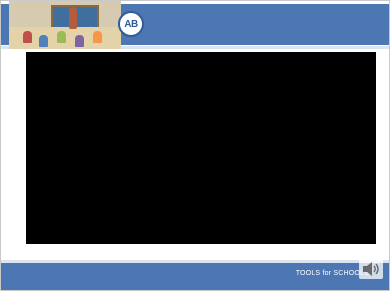 Image resolution: width=390 pixels, height=291 pixels. I want to click on classroom-illustration, so click(65, 25).